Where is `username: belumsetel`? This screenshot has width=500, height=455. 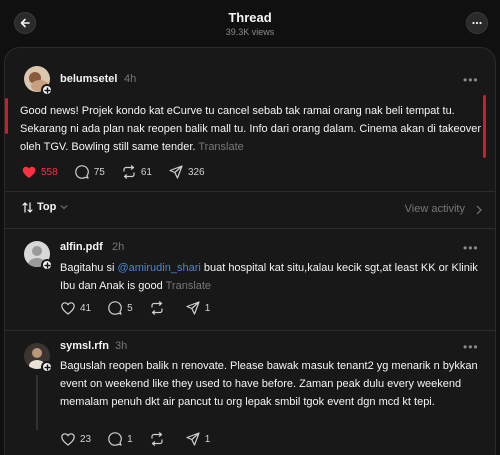
username: belumsetel is located at coordinates (88, 79).